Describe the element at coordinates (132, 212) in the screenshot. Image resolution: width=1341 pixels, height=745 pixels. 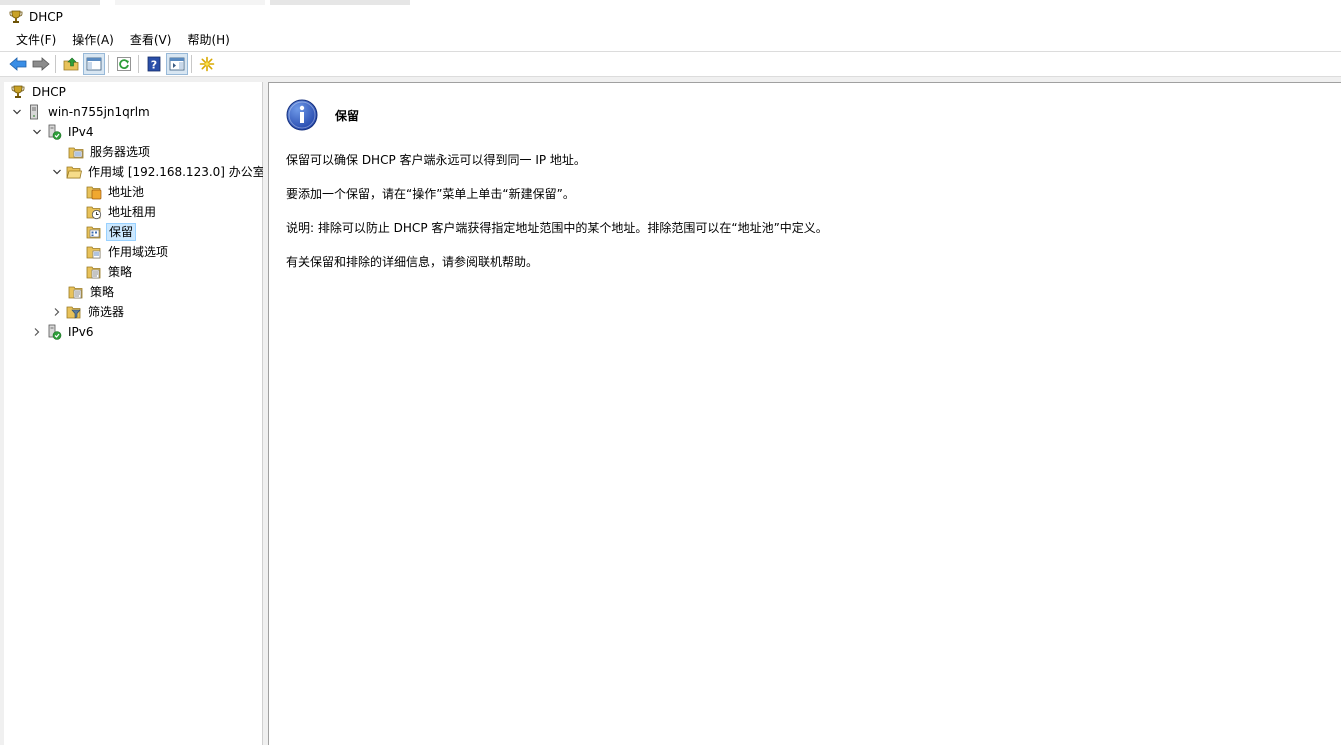
I see `tree-label: 地址租用` at that location.